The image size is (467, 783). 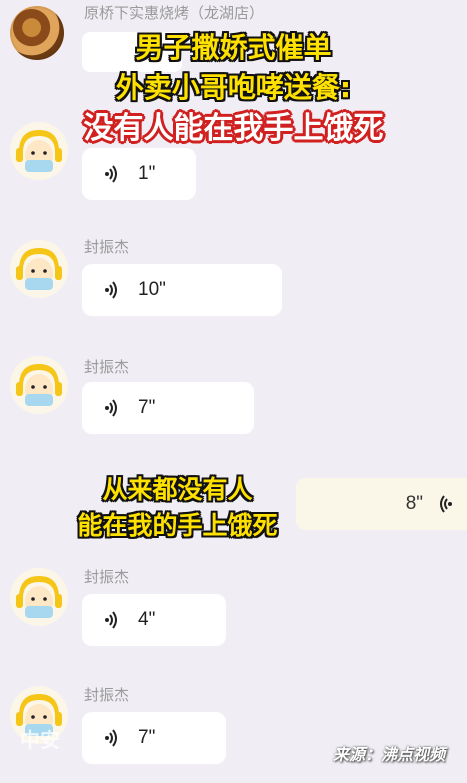 What do you see at coordinates (388, 754) in the screenshot?
I see `source-watermark: 来源：沸点视频` at bounding box center [388, 754].